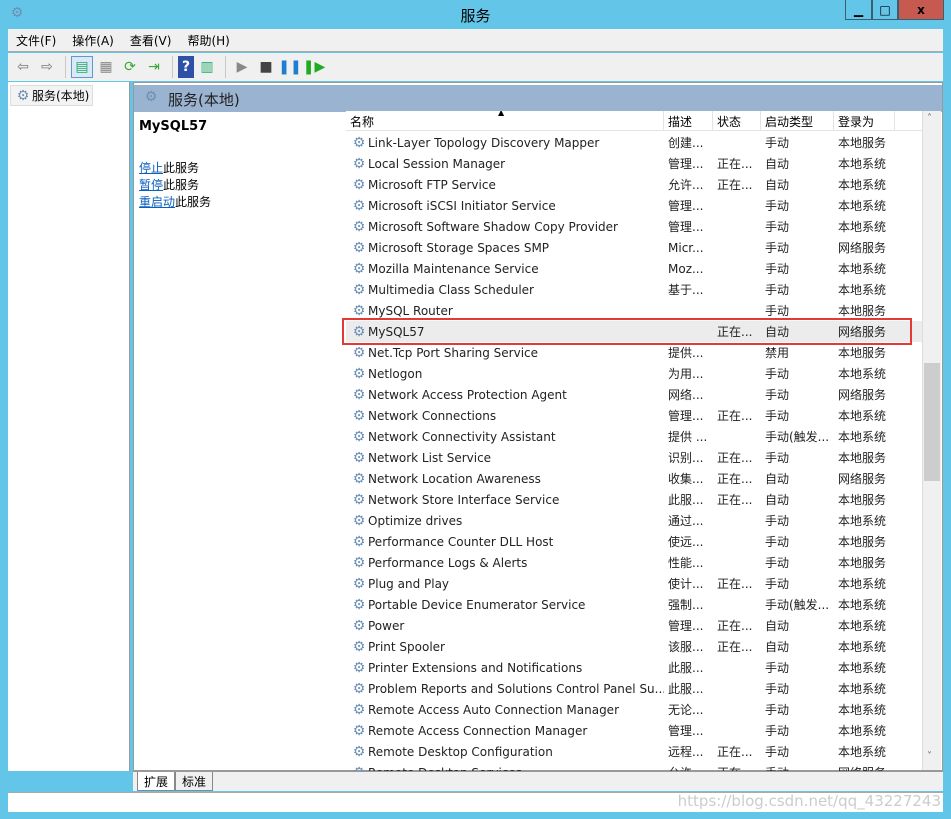 The image size is (951, 819). I want to click on minimize-button: ▁, so click(858, 10).